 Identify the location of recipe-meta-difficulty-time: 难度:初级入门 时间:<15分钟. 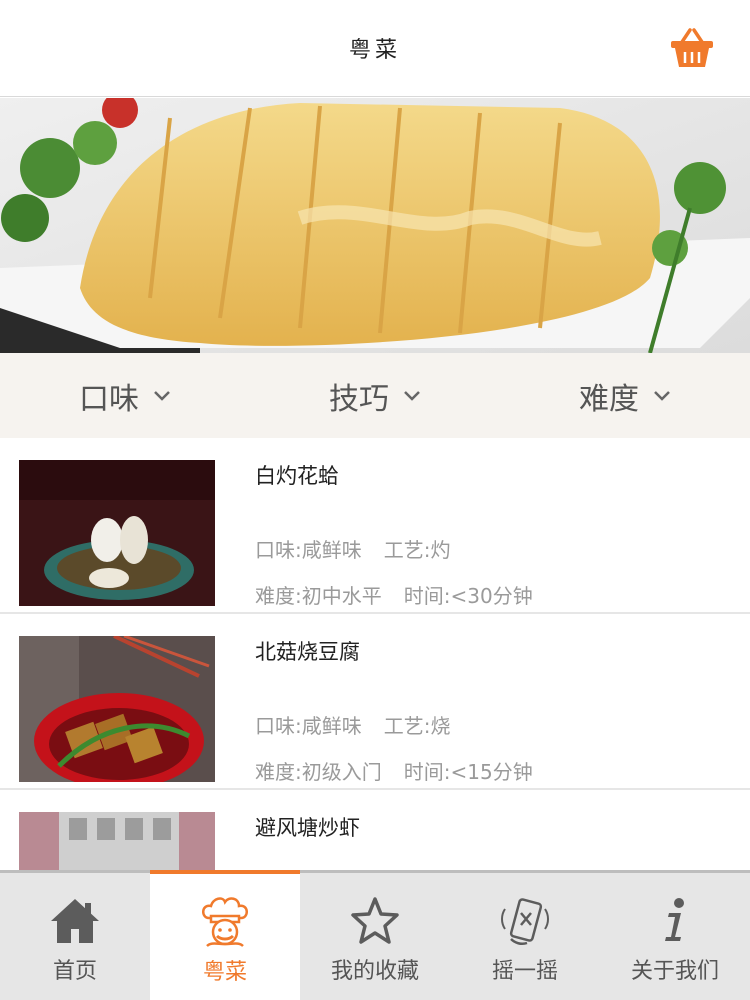
(405, 770).